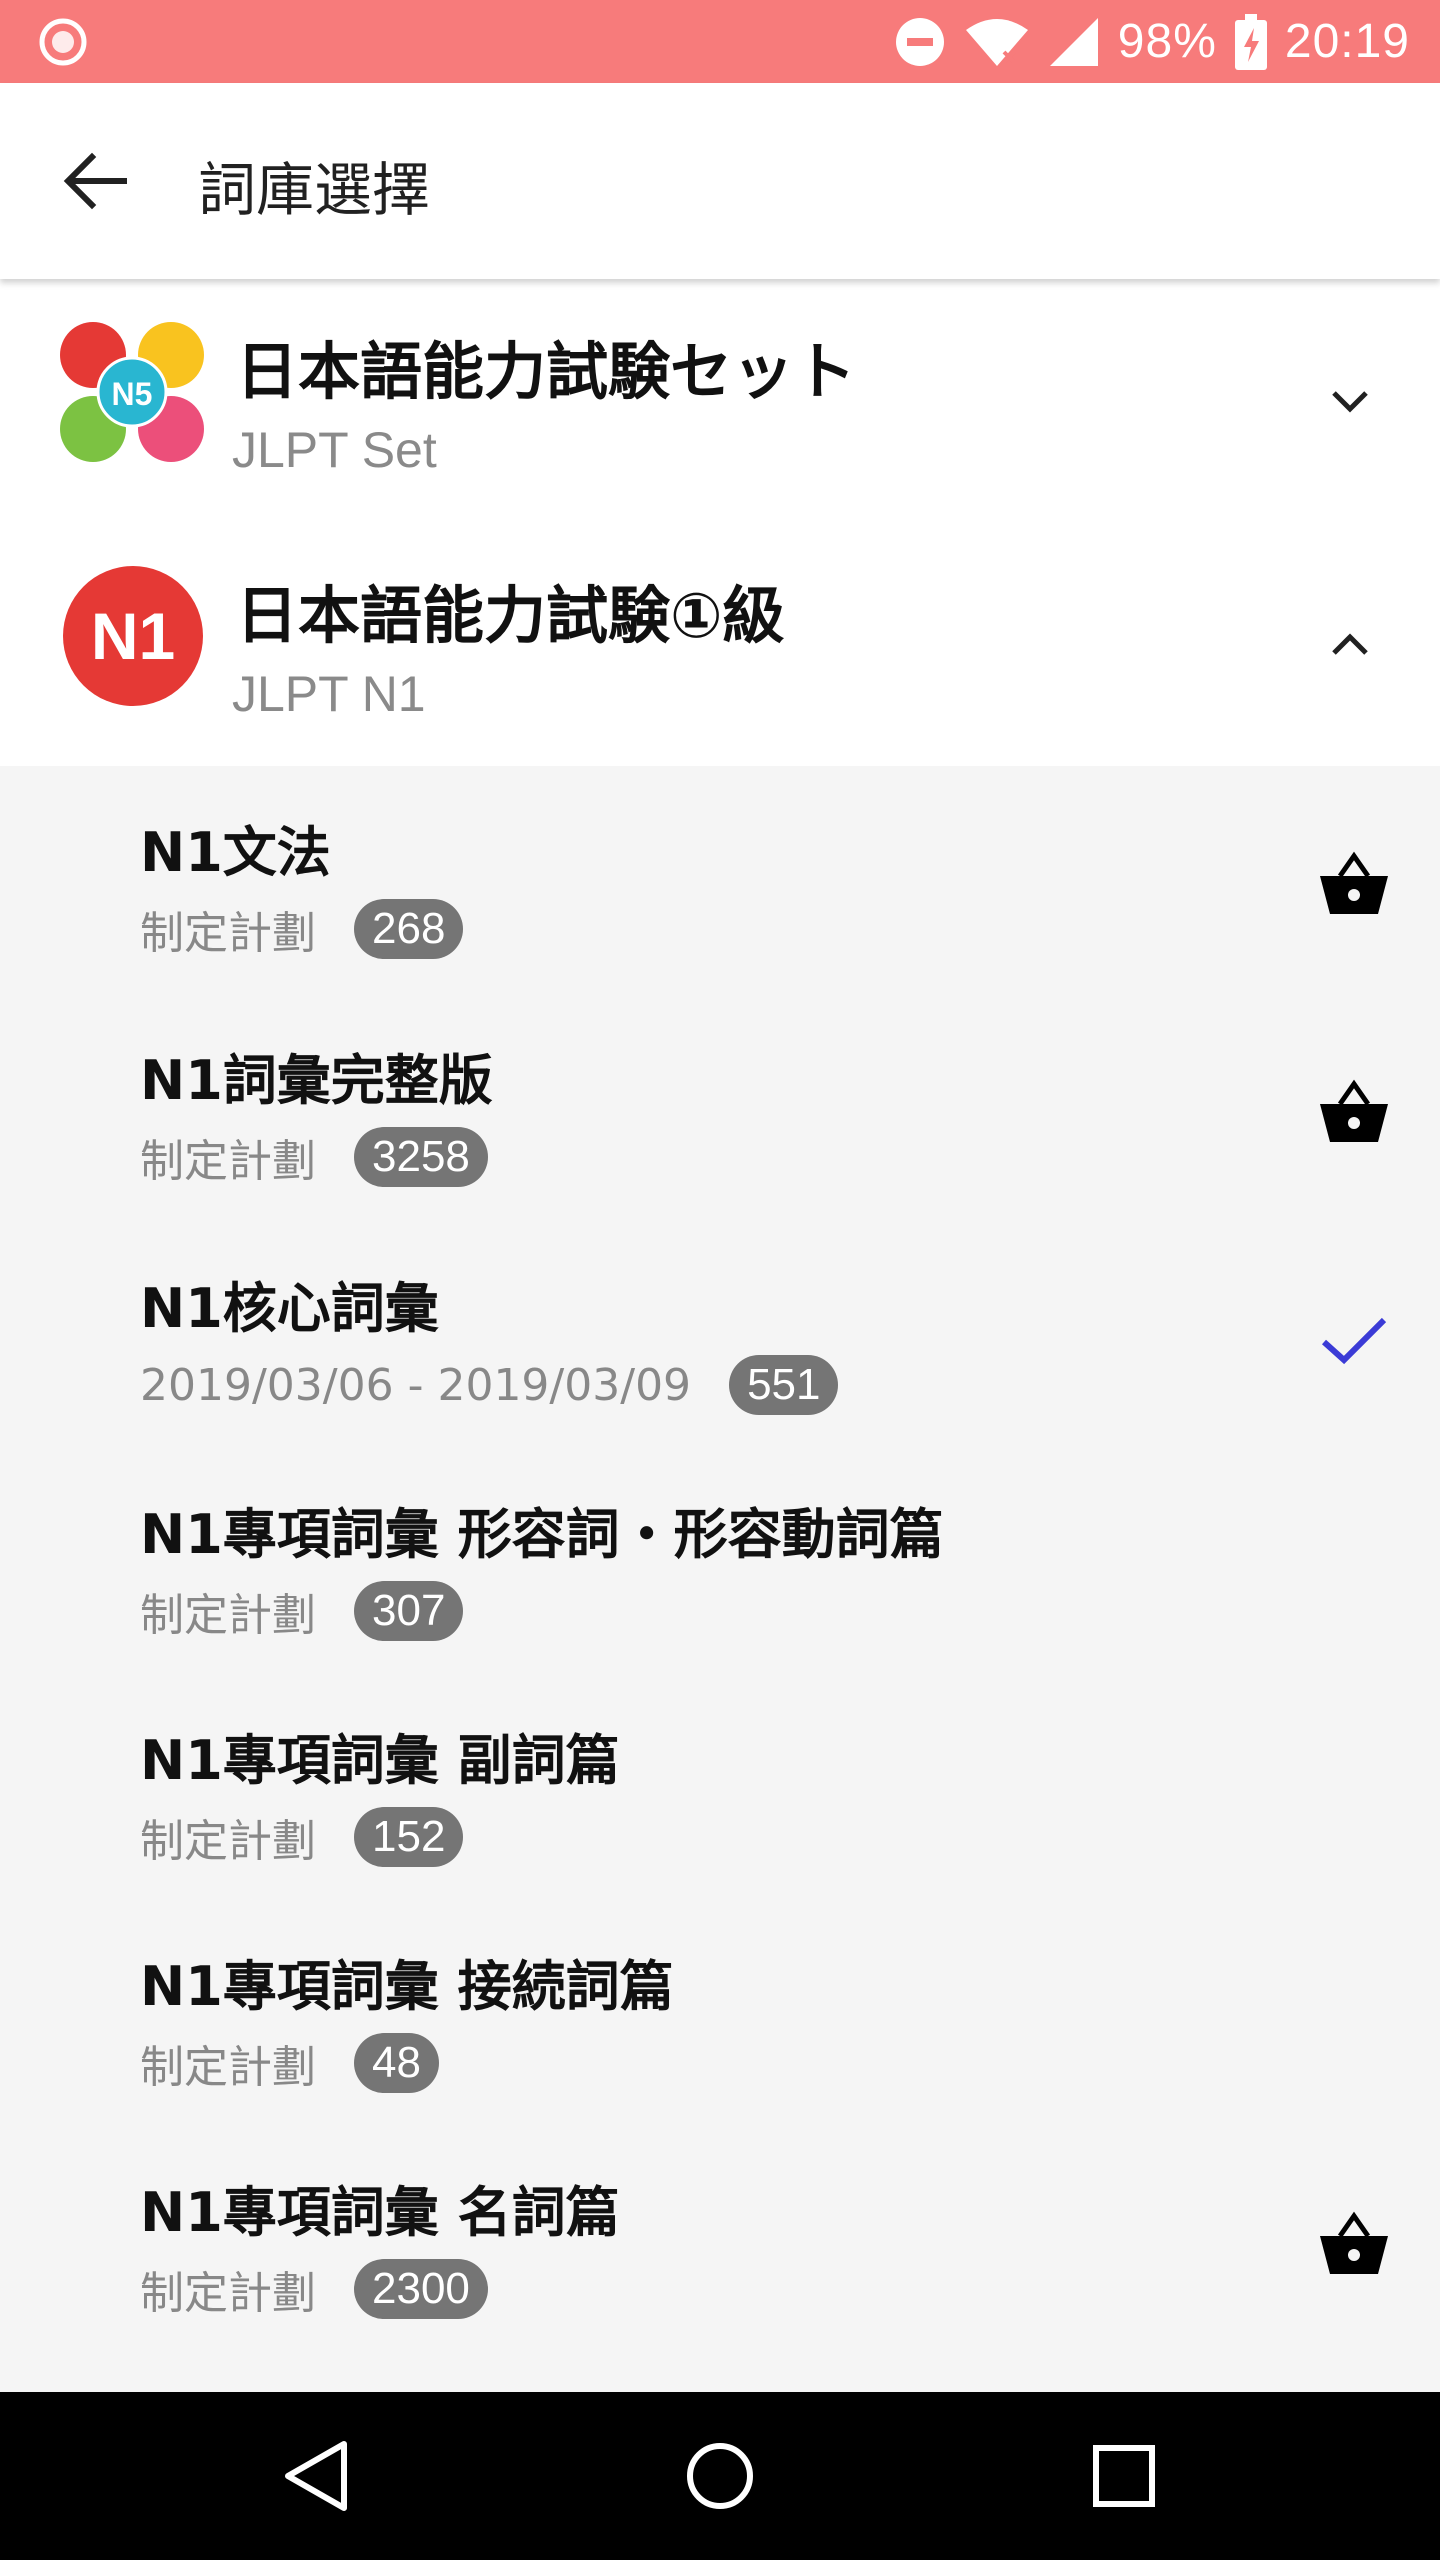 The width and height of the screenshot is (1440, 2560). Describe the element at coordinates (316, 1080) in the screenshot. I see `list-item-title: N1詞彙完整版` at that location.